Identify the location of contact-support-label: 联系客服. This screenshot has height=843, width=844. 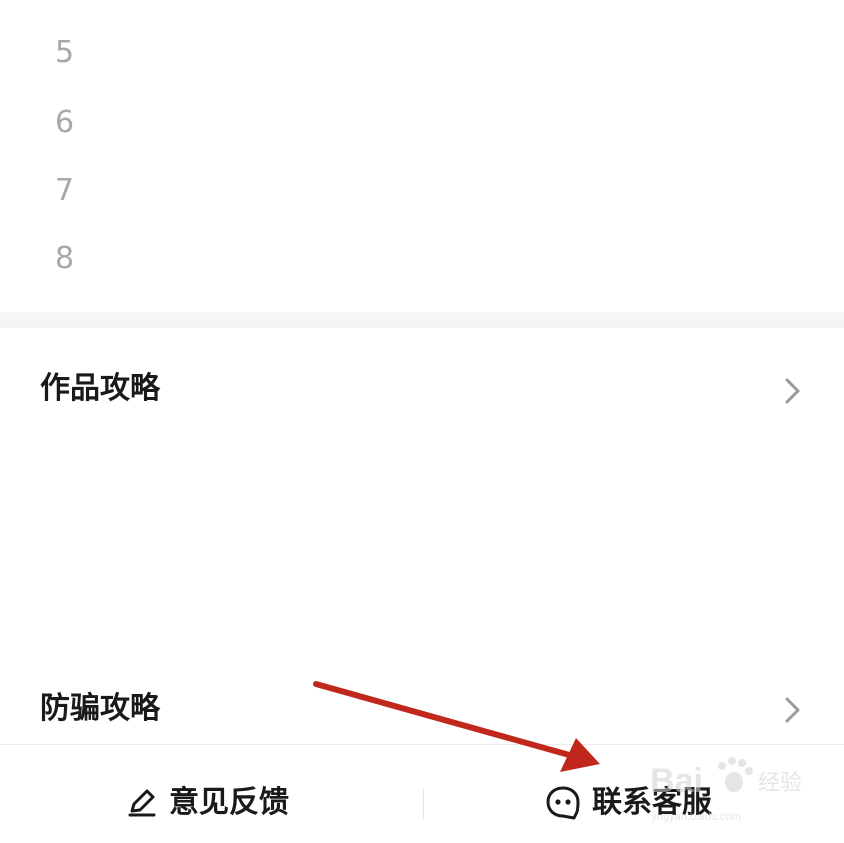
(652, 802).